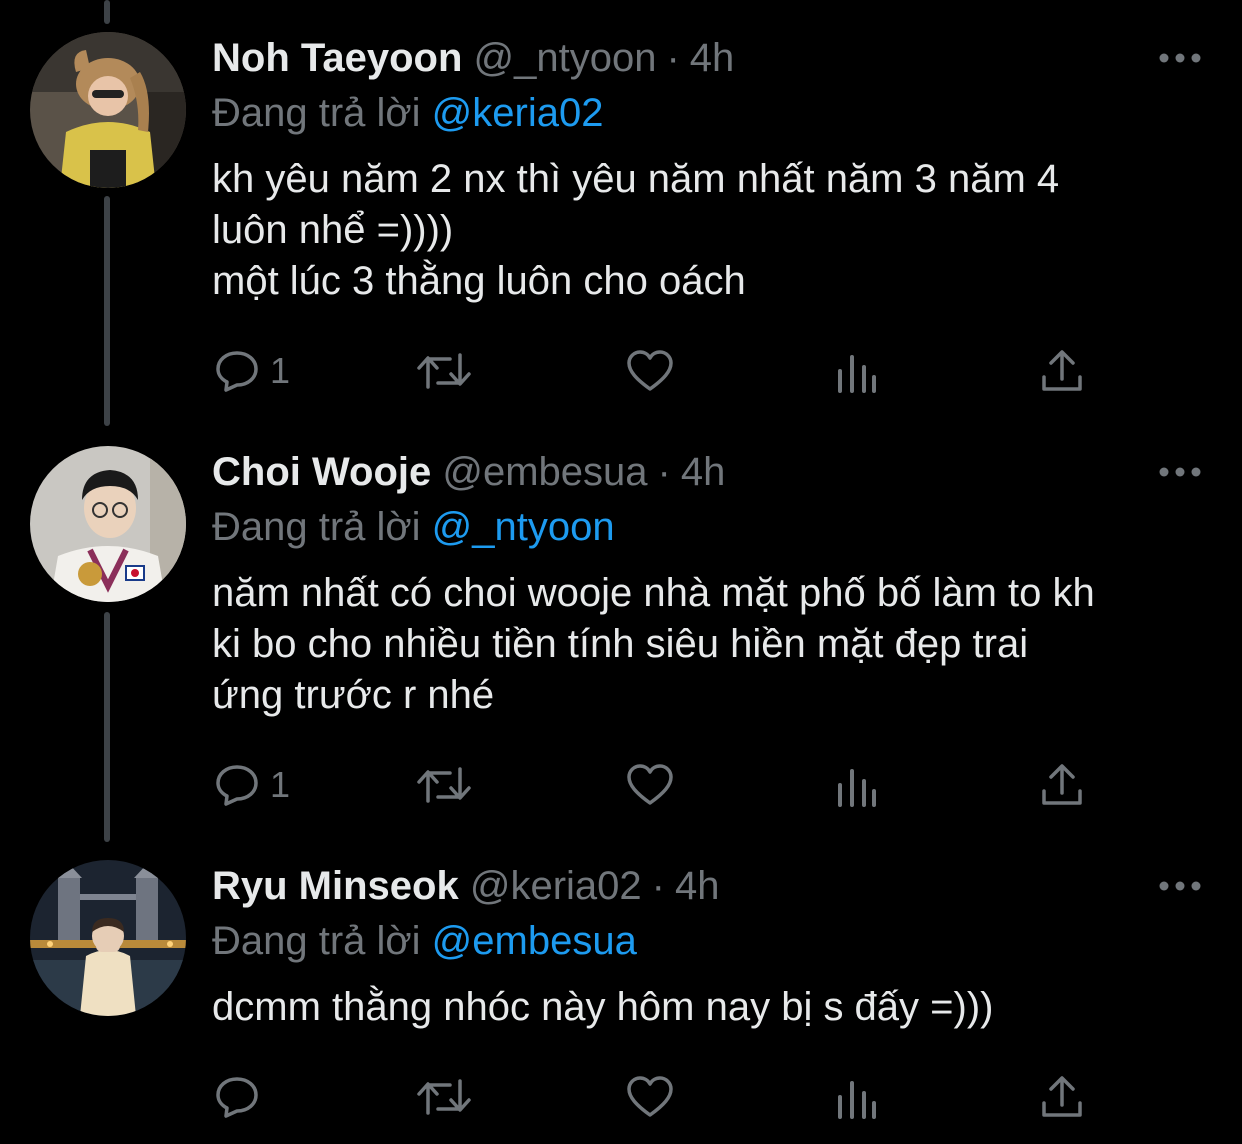 The height and width of the screenshot is (1144, 1242). What do you see at coordinates (337, 58) in the screenshot?
I see `display-name: Noh Taeyoon` at bounding box center [337, 58].